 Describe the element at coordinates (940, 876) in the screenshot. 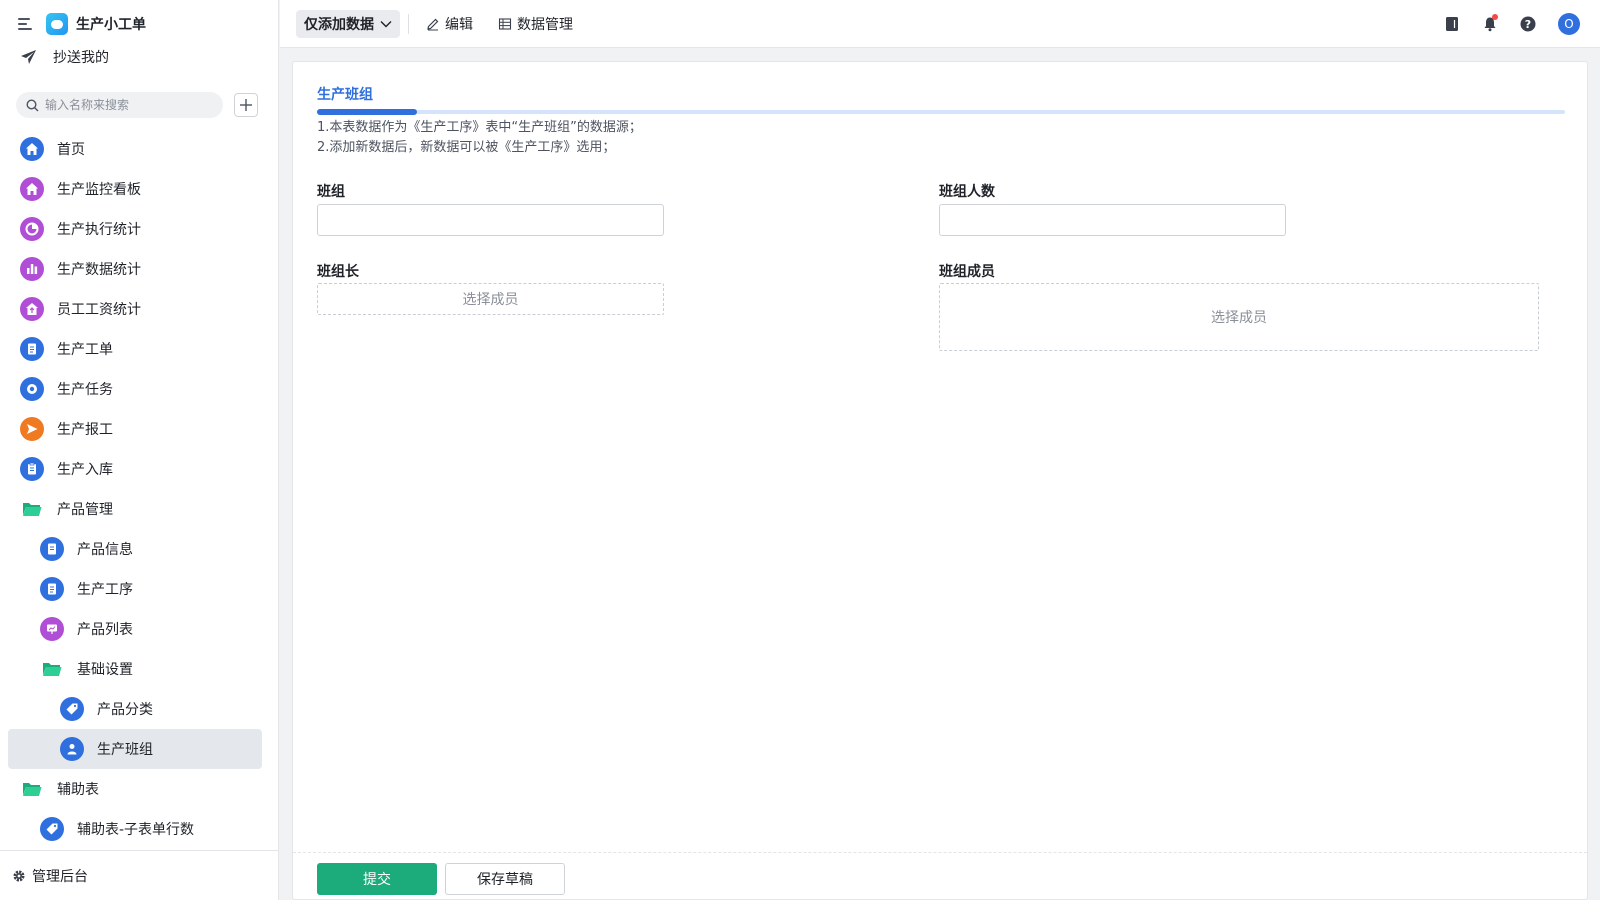

I see `form-footer: 提交 保存草稿` at that location.